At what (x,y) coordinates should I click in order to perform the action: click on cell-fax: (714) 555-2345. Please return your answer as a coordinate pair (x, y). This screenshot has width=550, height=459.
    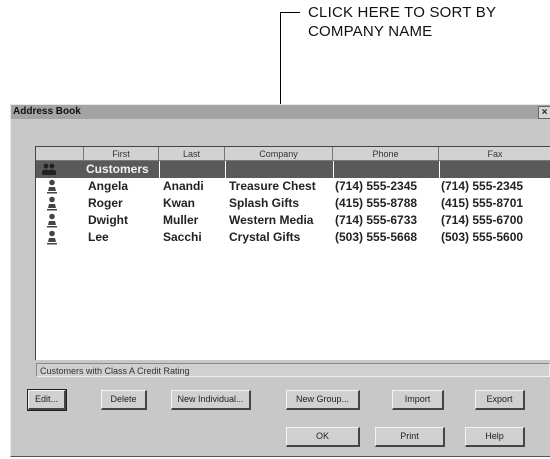
    Looking at the image, I should click on (482, 186).